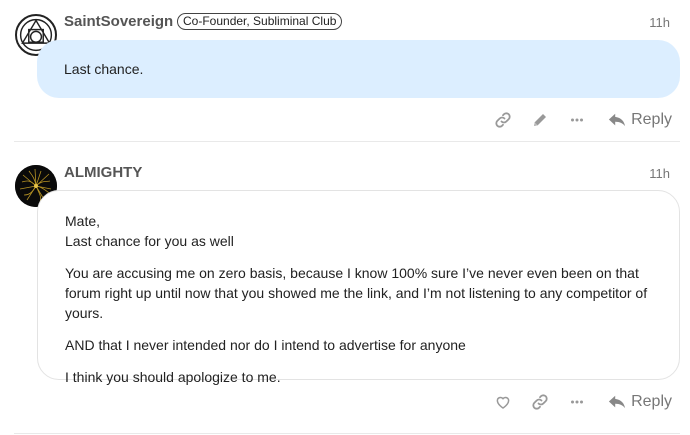  I want to click on greeting-line: Mate,, so click(83, 221).